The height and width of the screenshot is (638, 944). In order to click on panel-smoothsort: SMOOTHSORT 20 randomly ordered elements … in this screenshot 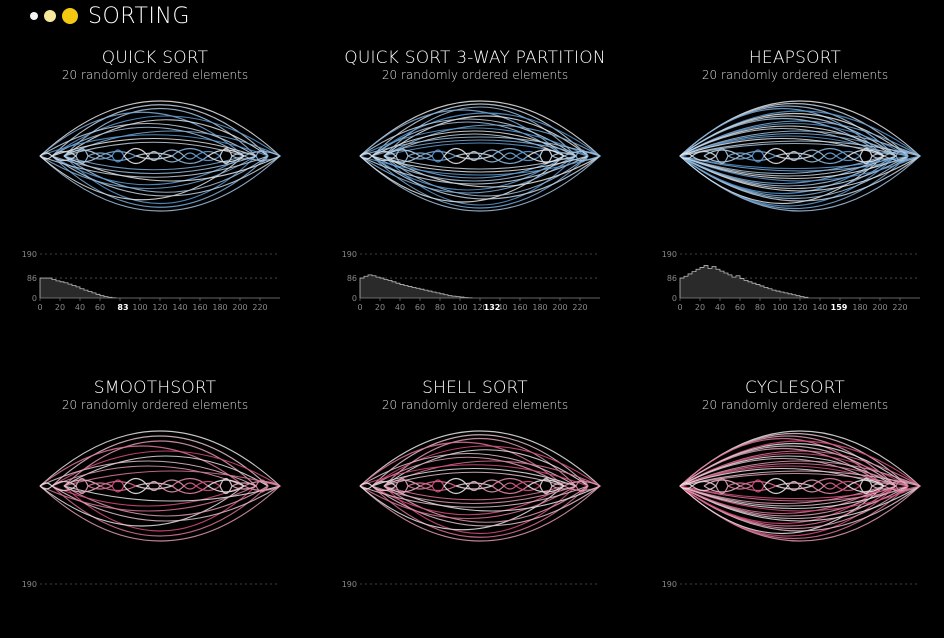, I will do `click(155, 508)`.